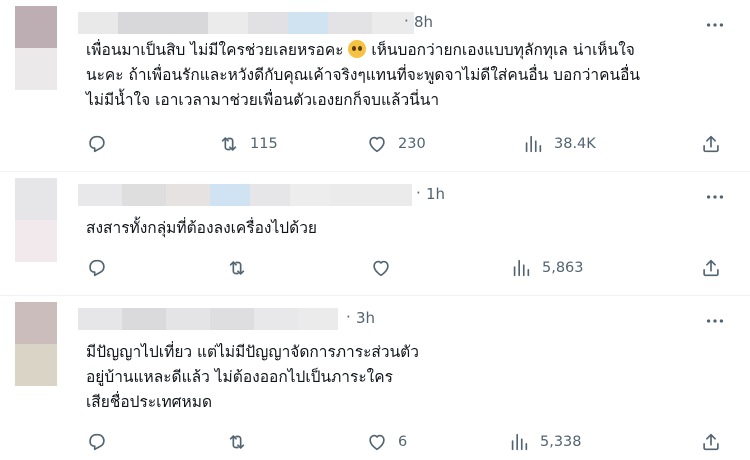 This screenshot has width=750, height=460. Describe the element at coordinates (357, 49) in the screenshot. I see `pleading-face-icon` at that location.